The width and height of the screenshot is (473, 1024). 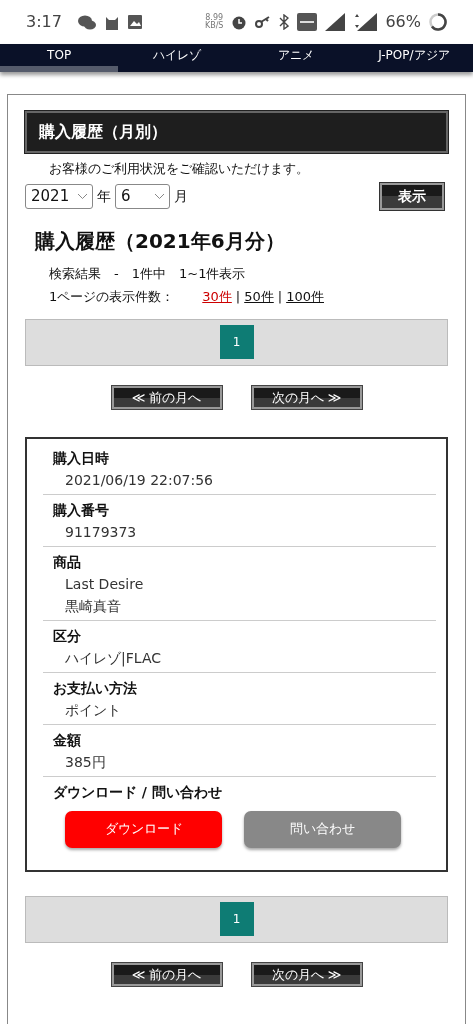 What do you see at coordinates (113, 658) in the screenshot?
I see `field-value: ハイレゾ|FLAC` at bounding box center [113, 658].